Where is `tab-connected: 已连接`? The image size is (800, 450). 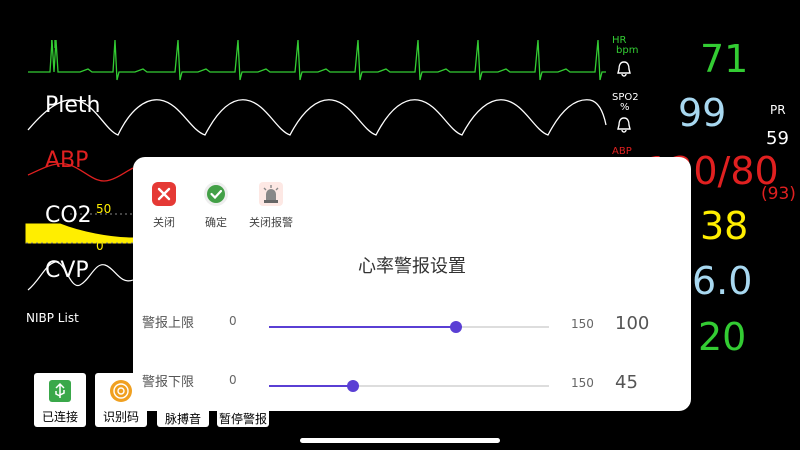
tab-connected: 已连接 is located at coordinates (60, 400).